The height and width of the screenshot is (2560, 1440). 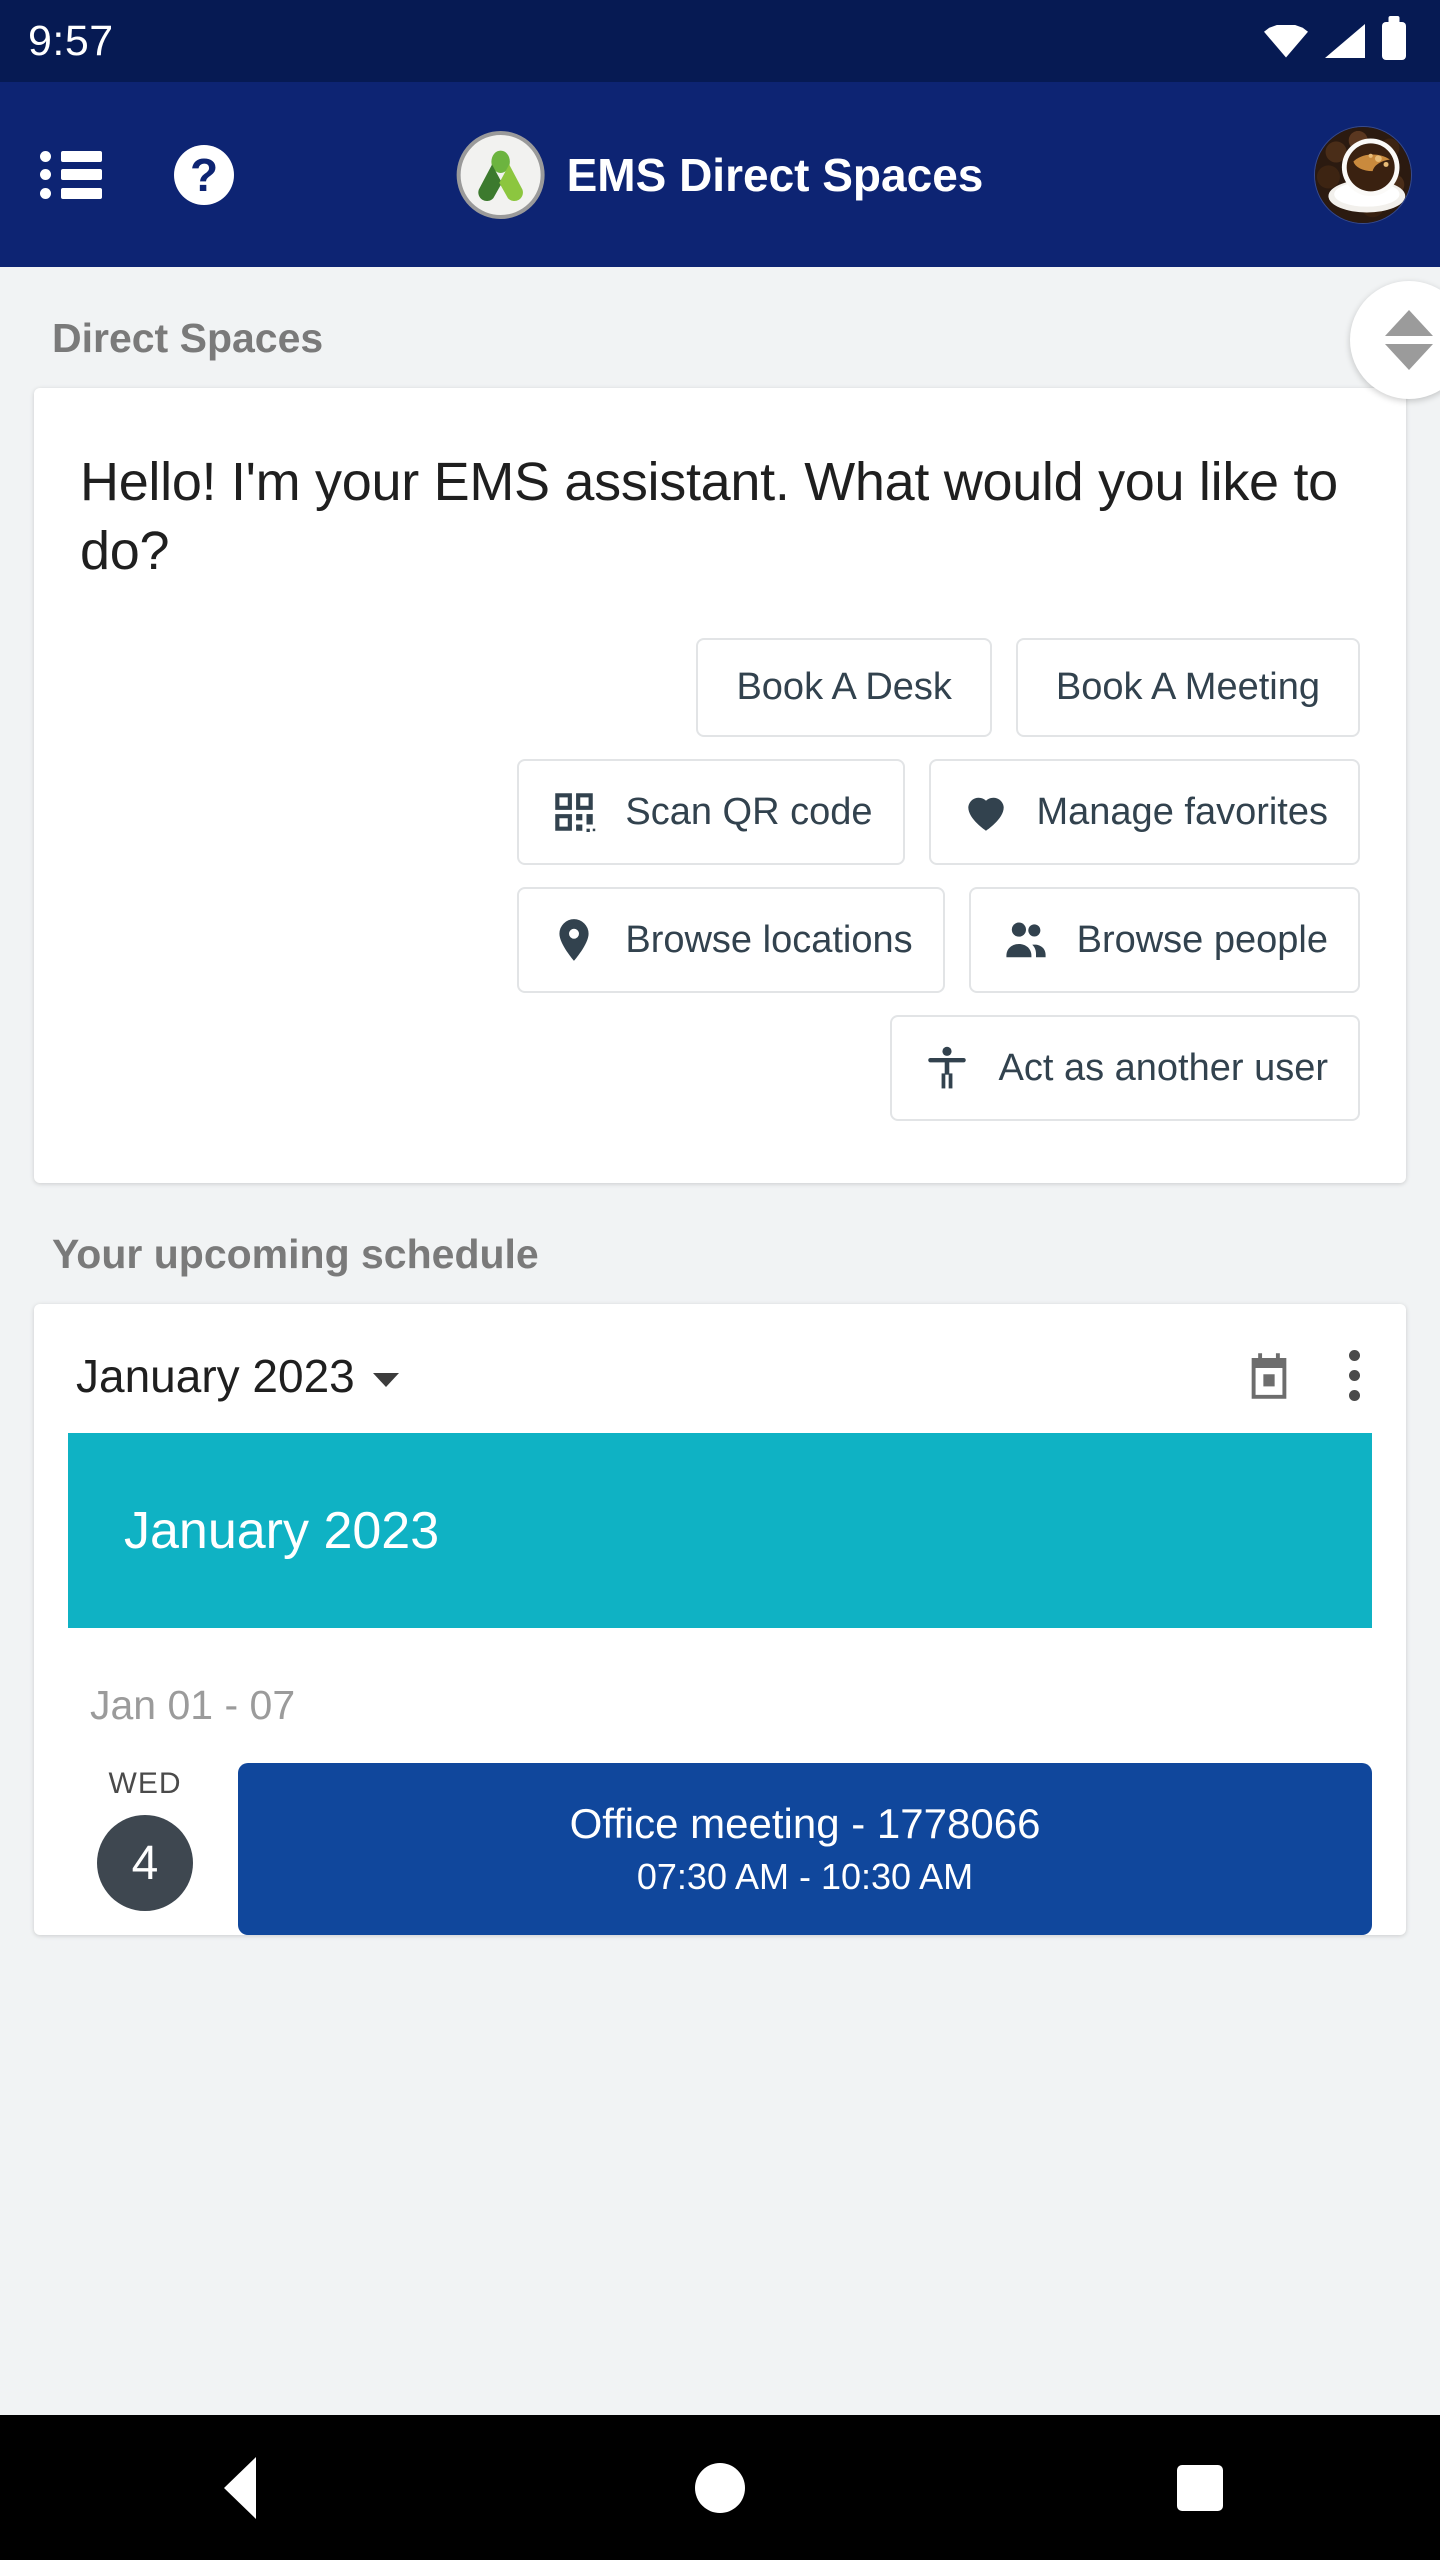 I want to click on browse-people-button: Browse people, so click(x=1164, y=940).